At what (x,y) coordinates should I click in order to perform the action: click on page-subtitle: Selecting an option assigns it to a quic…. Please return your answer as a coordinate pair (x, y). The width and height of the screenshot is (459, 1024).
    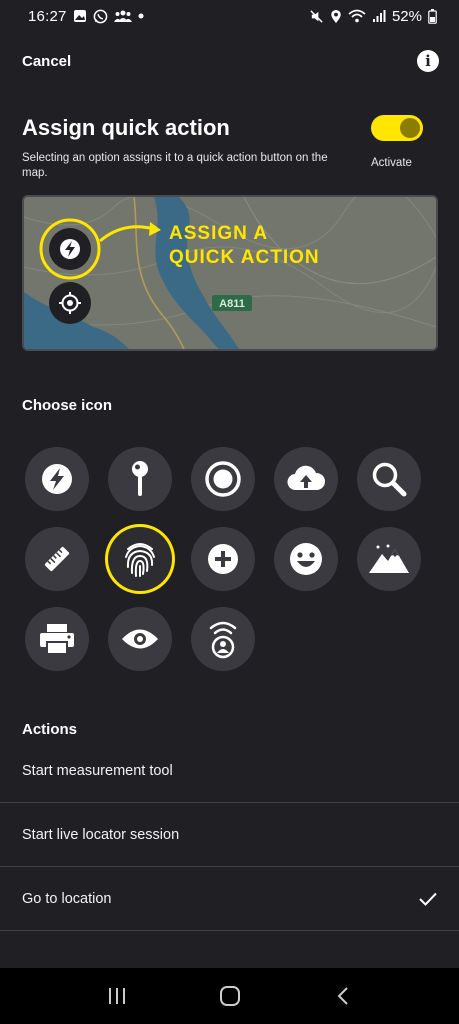
    Looking at the image, I should click on (175, 165).